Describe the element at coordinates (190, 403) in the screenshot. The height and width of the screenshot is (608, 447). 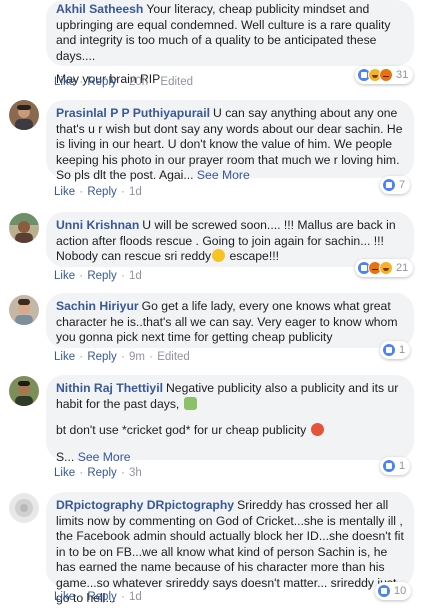
I see `zombie-emoji-icon` at that location.